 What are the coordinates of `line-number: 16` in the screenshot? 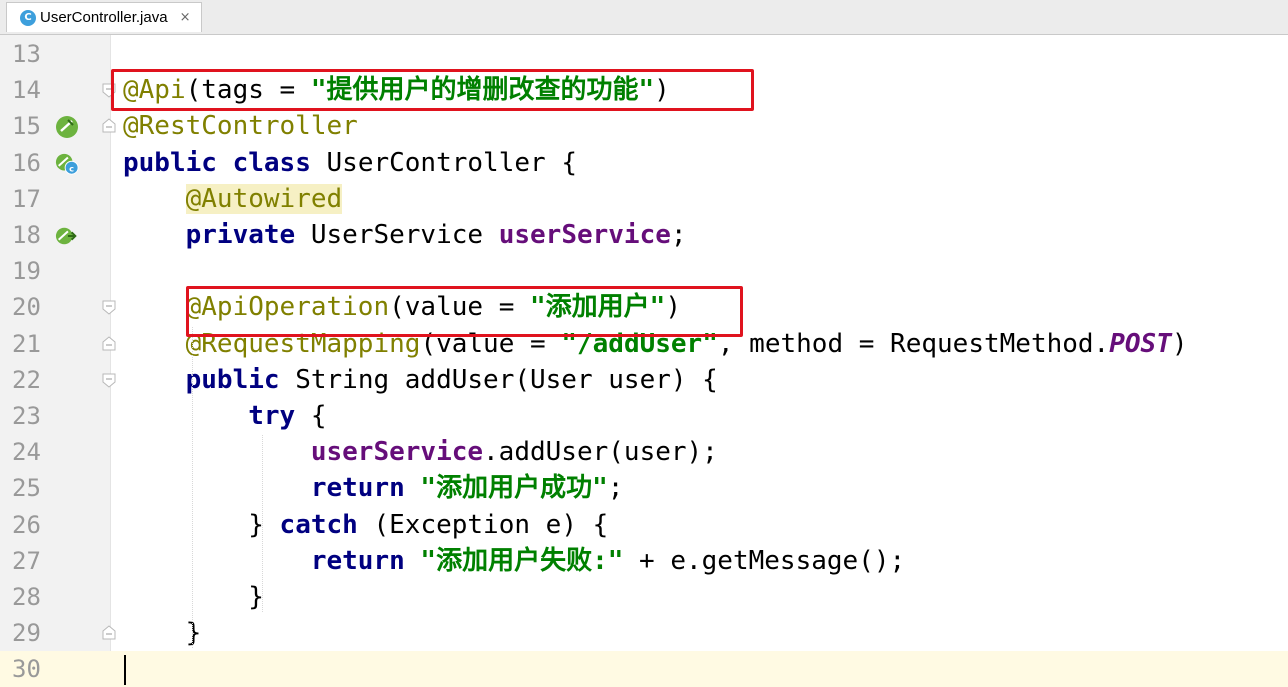 It's located at (26, 162).